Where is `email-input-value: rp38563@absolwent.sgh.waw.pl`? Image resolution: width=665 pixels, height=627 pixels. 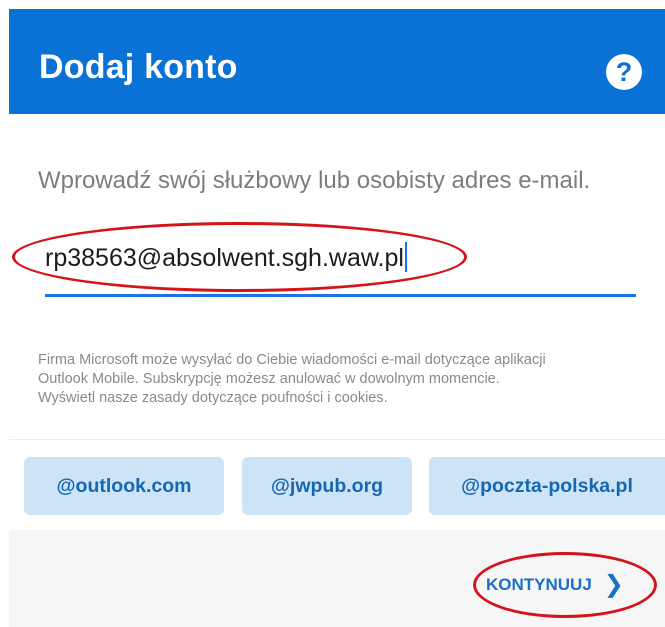 email-input-value: rp38563@absolwent.sgh.waw.pl is located at coordinates (226, 258).